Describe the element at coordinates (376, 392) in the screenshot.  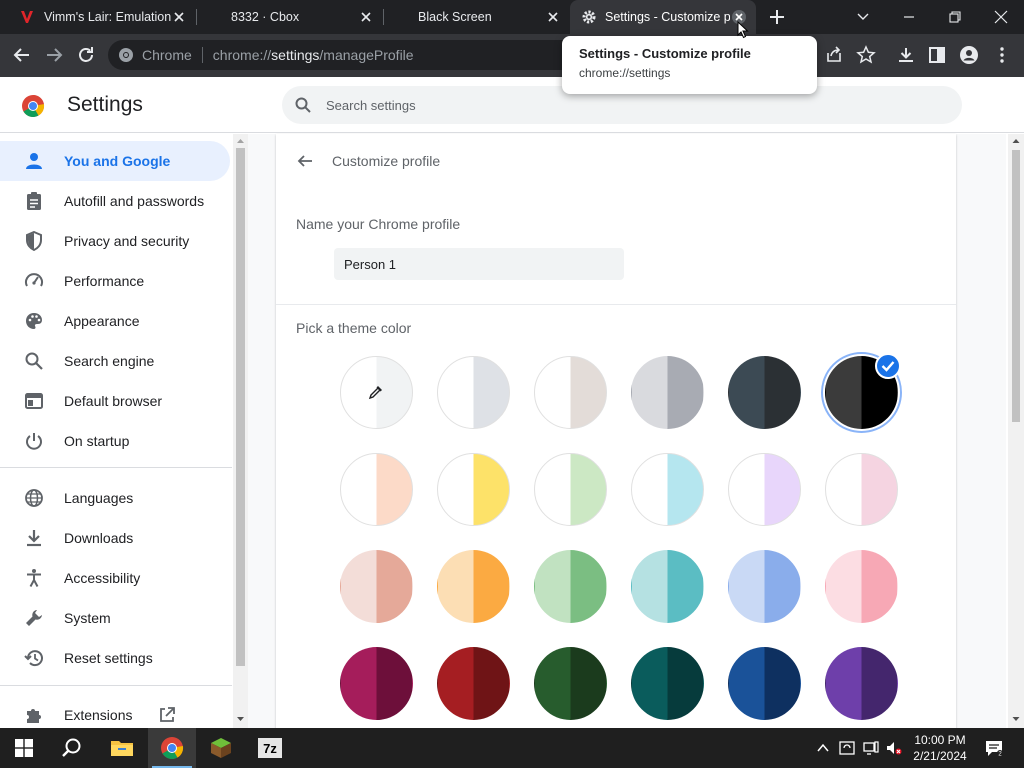
I see `custom-color-picker-swatch` at that location.